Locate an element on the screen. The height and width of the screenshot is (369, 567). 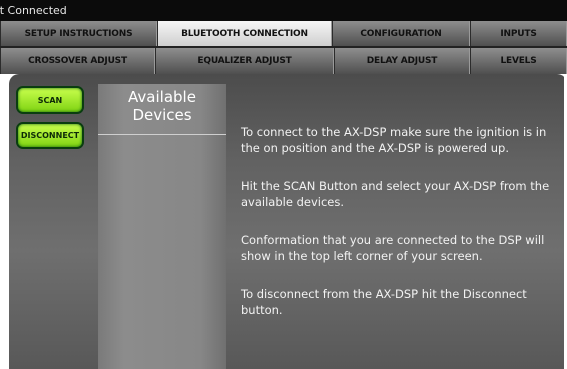
tab-inputs: INPUTS is located at coordinates (518, 33).